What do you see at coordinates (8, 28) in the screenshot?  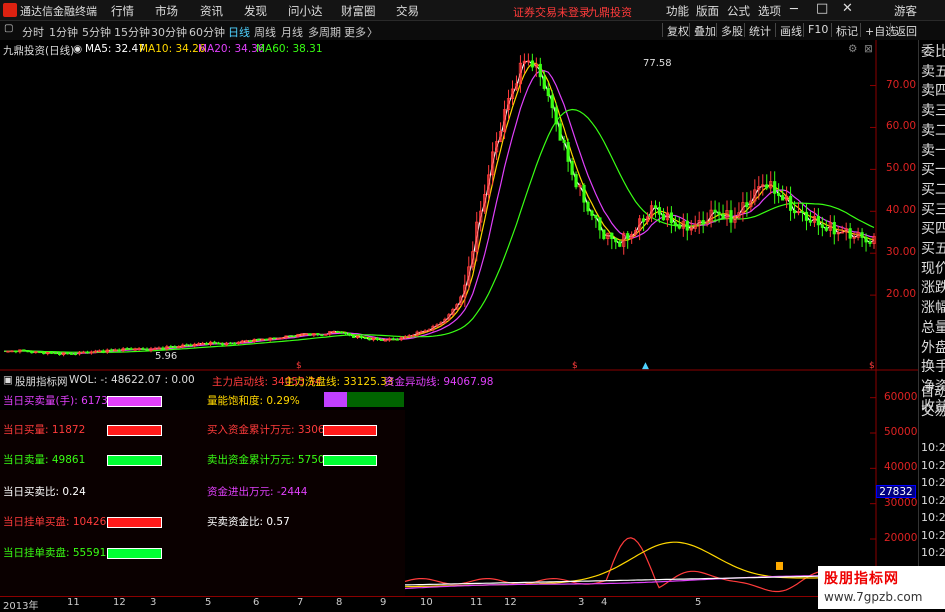 I see `toggle-icon: ▢` at bounding box center [8, 28].